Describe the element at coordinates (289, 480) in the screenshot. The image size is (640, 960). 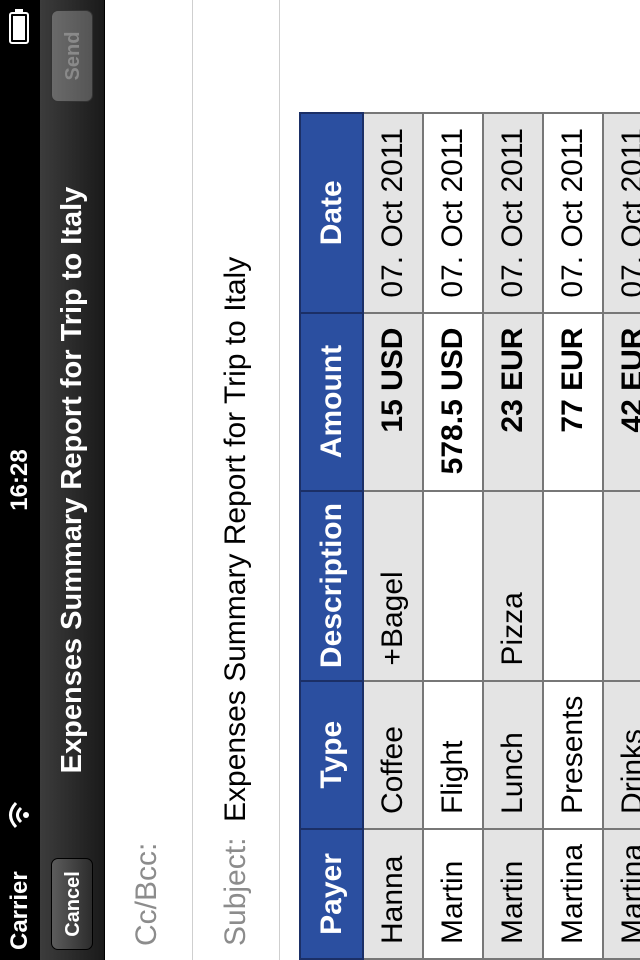
I see `body-separator` at that location.